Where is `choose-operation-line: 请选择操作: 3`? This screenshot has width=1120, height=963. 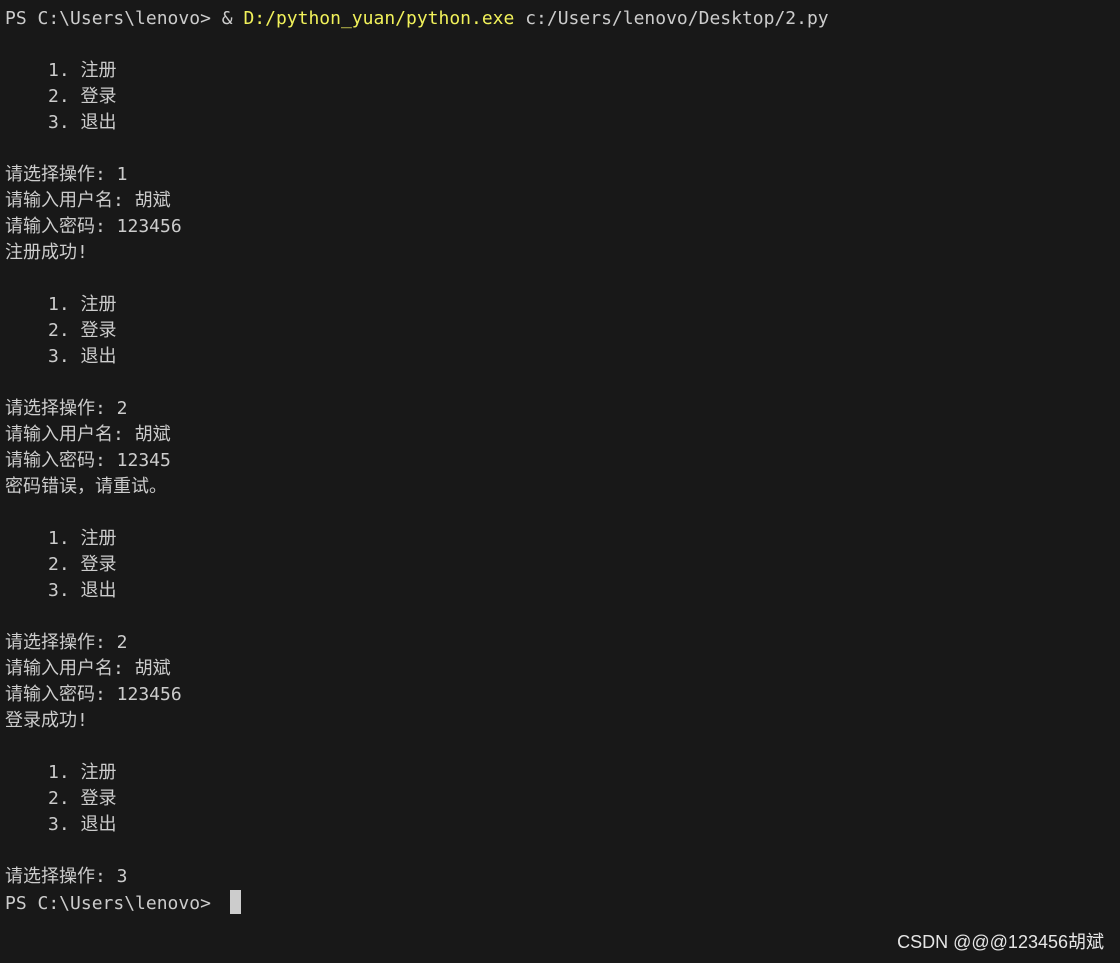 choose-operation-line: 请选择操作: 3 is located at coordinates (66, 876).